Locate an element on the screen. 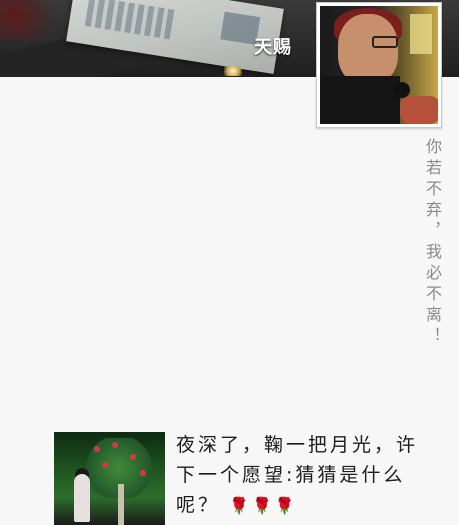  rose-emoji-icon: 🌹🌹🌹 is located at coordinates (263, 505).